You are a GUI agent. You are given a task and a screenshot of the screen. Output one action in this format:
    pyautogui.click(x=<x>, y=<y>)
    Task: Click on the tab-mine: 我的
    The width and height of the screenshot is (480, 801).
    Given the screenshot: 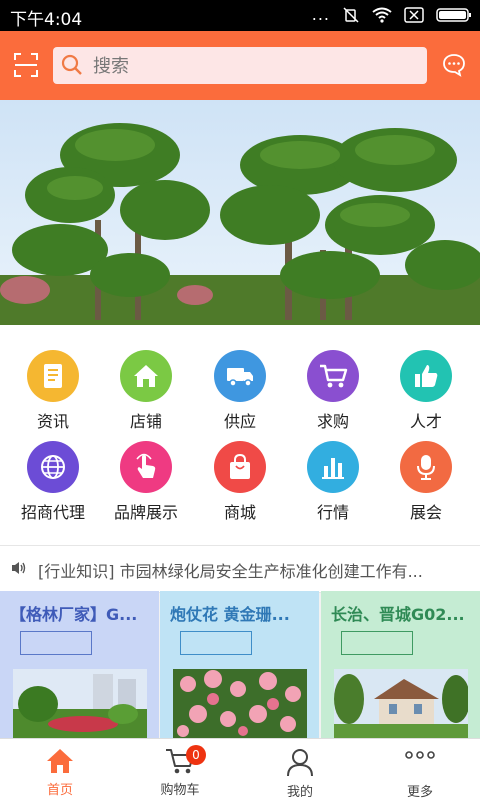 What is the action you would take?
    pyautogui.click(x=300, y=770)
    